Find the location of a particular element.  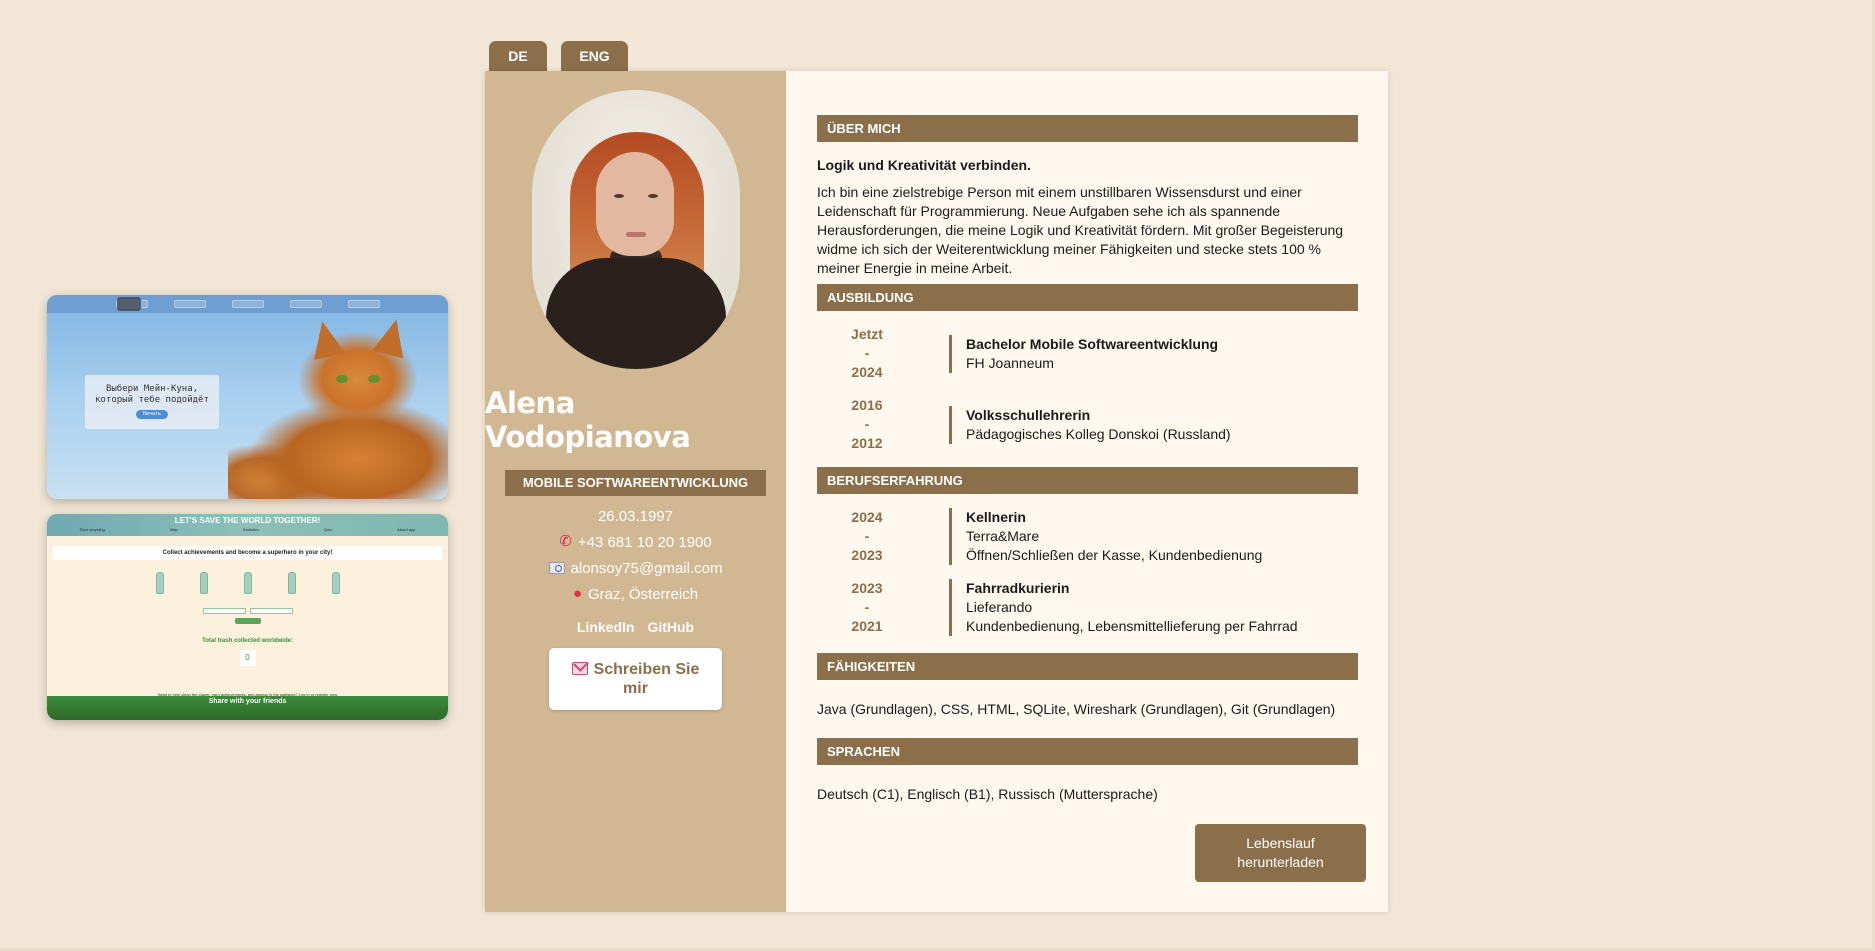

entry-title: Volksschullehrerin is located at coordinates (1028, 414).